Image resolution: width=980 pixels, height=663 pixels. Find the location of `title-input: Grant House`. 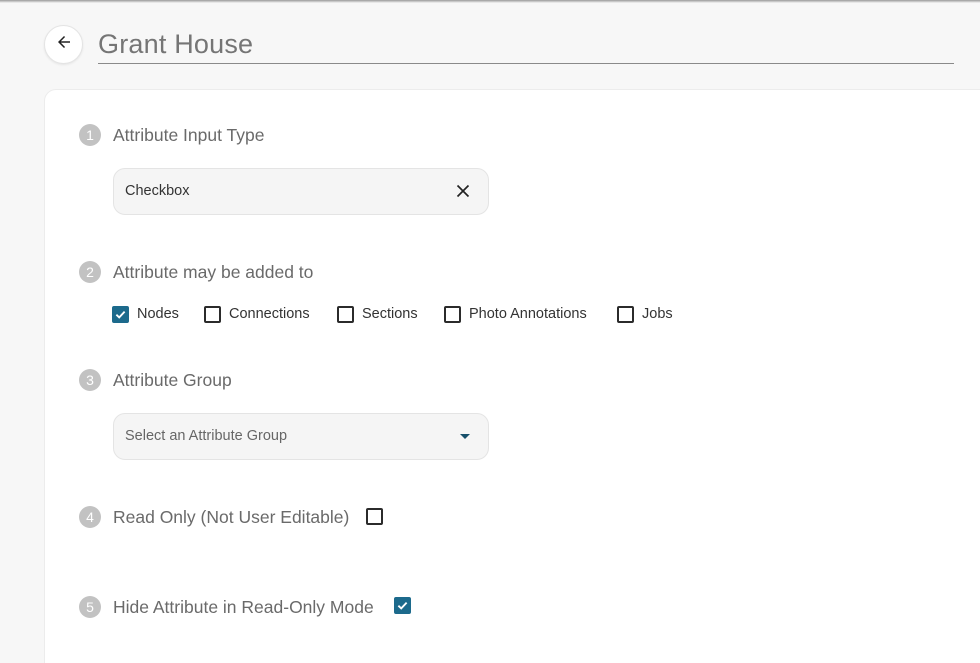

title-input: Grant House is located at coordinates (526, 45).